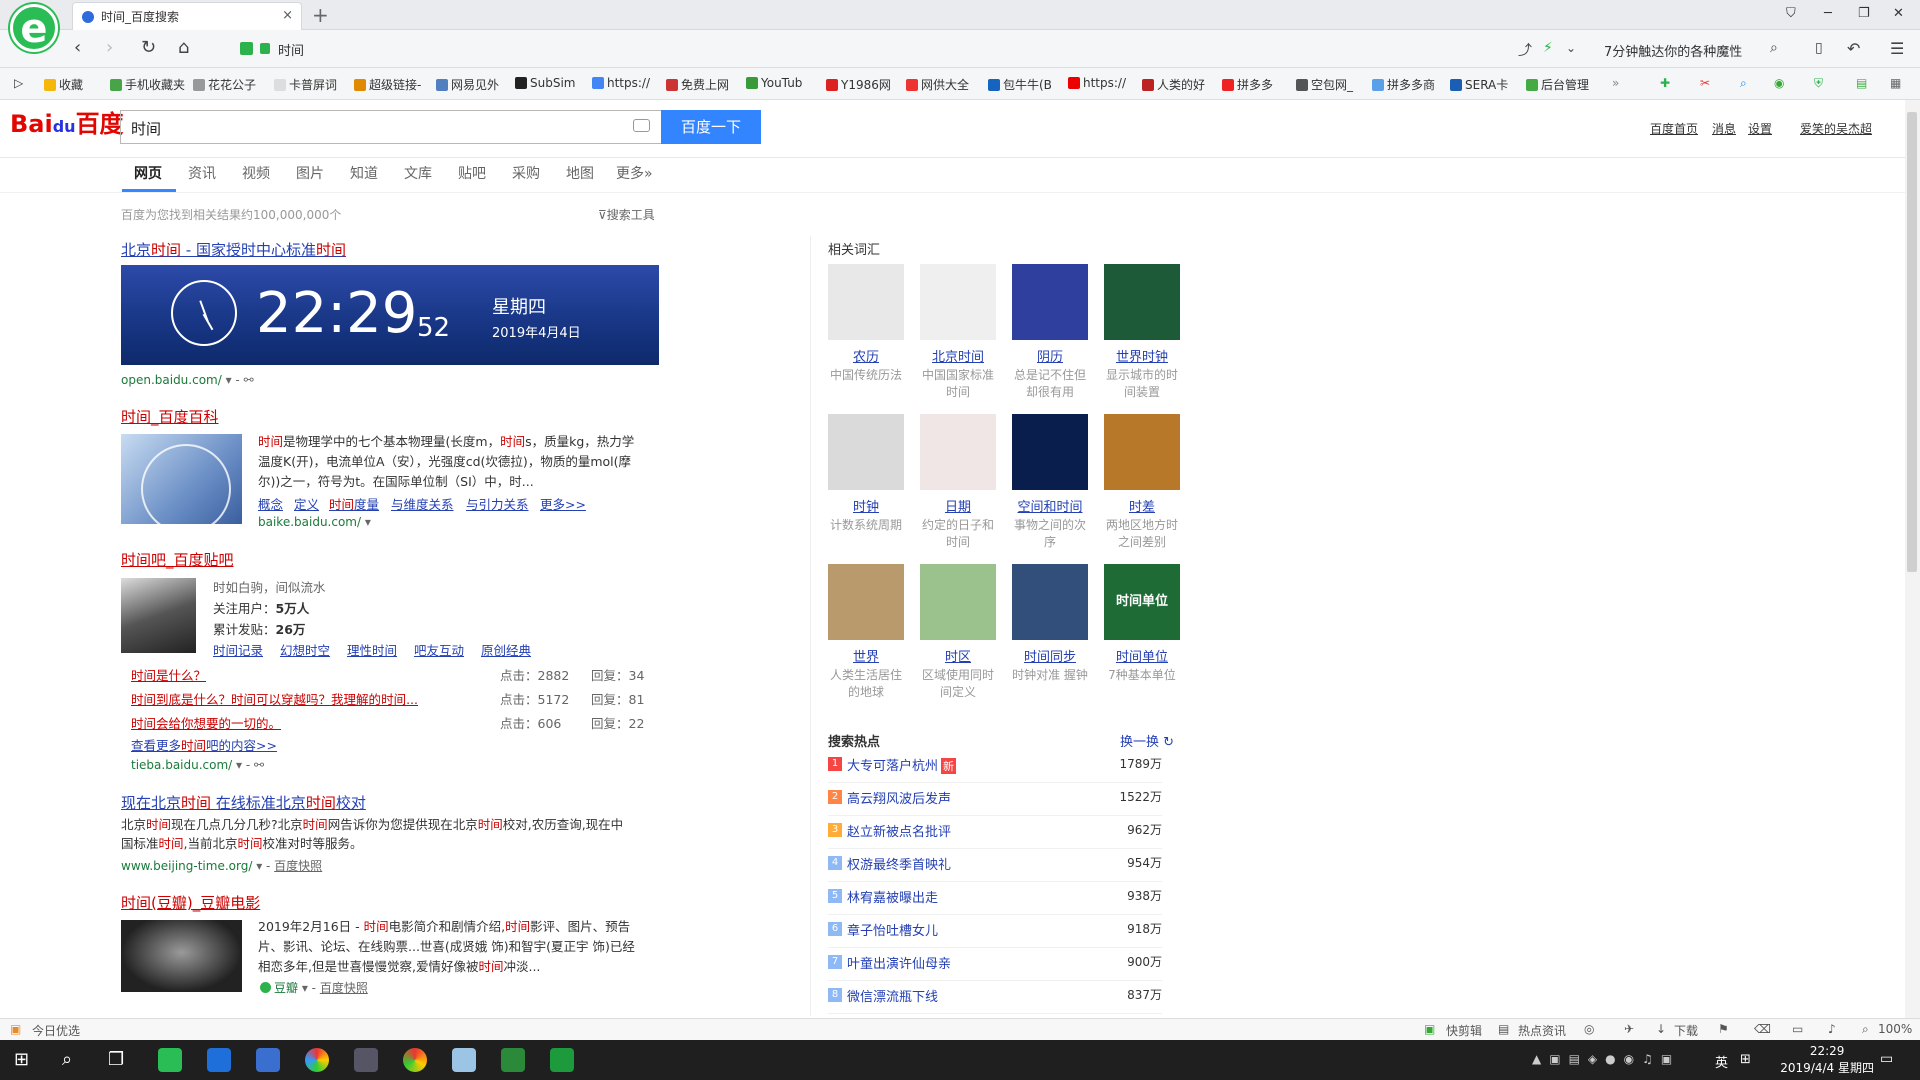 The height and width of the screenshot is (1080, 1920). I want to click on bookmark-item: 空包网_, so click(1324, 84).